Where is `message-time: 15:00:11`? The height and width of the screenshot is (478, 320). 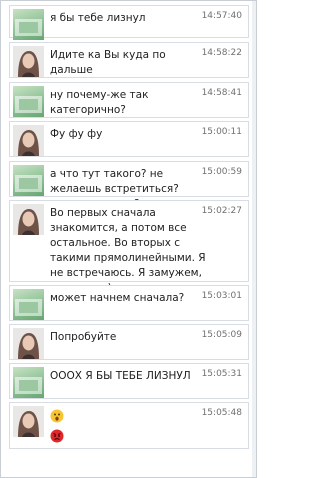
message-time: 15:00:11 is located at coordinates (221, 132).